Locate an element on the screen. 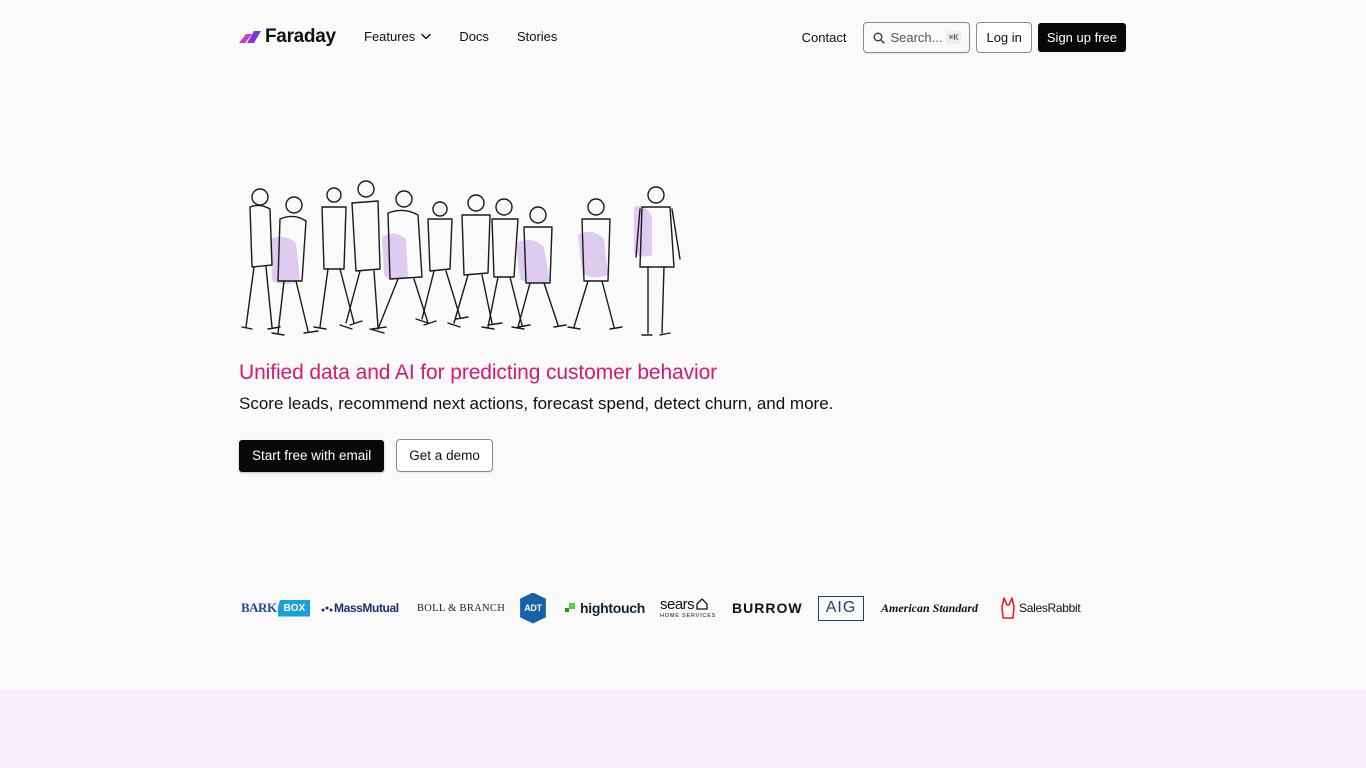 The image size is (1366, 768). aig-logo: AIG is located at coordinates (841, 608).